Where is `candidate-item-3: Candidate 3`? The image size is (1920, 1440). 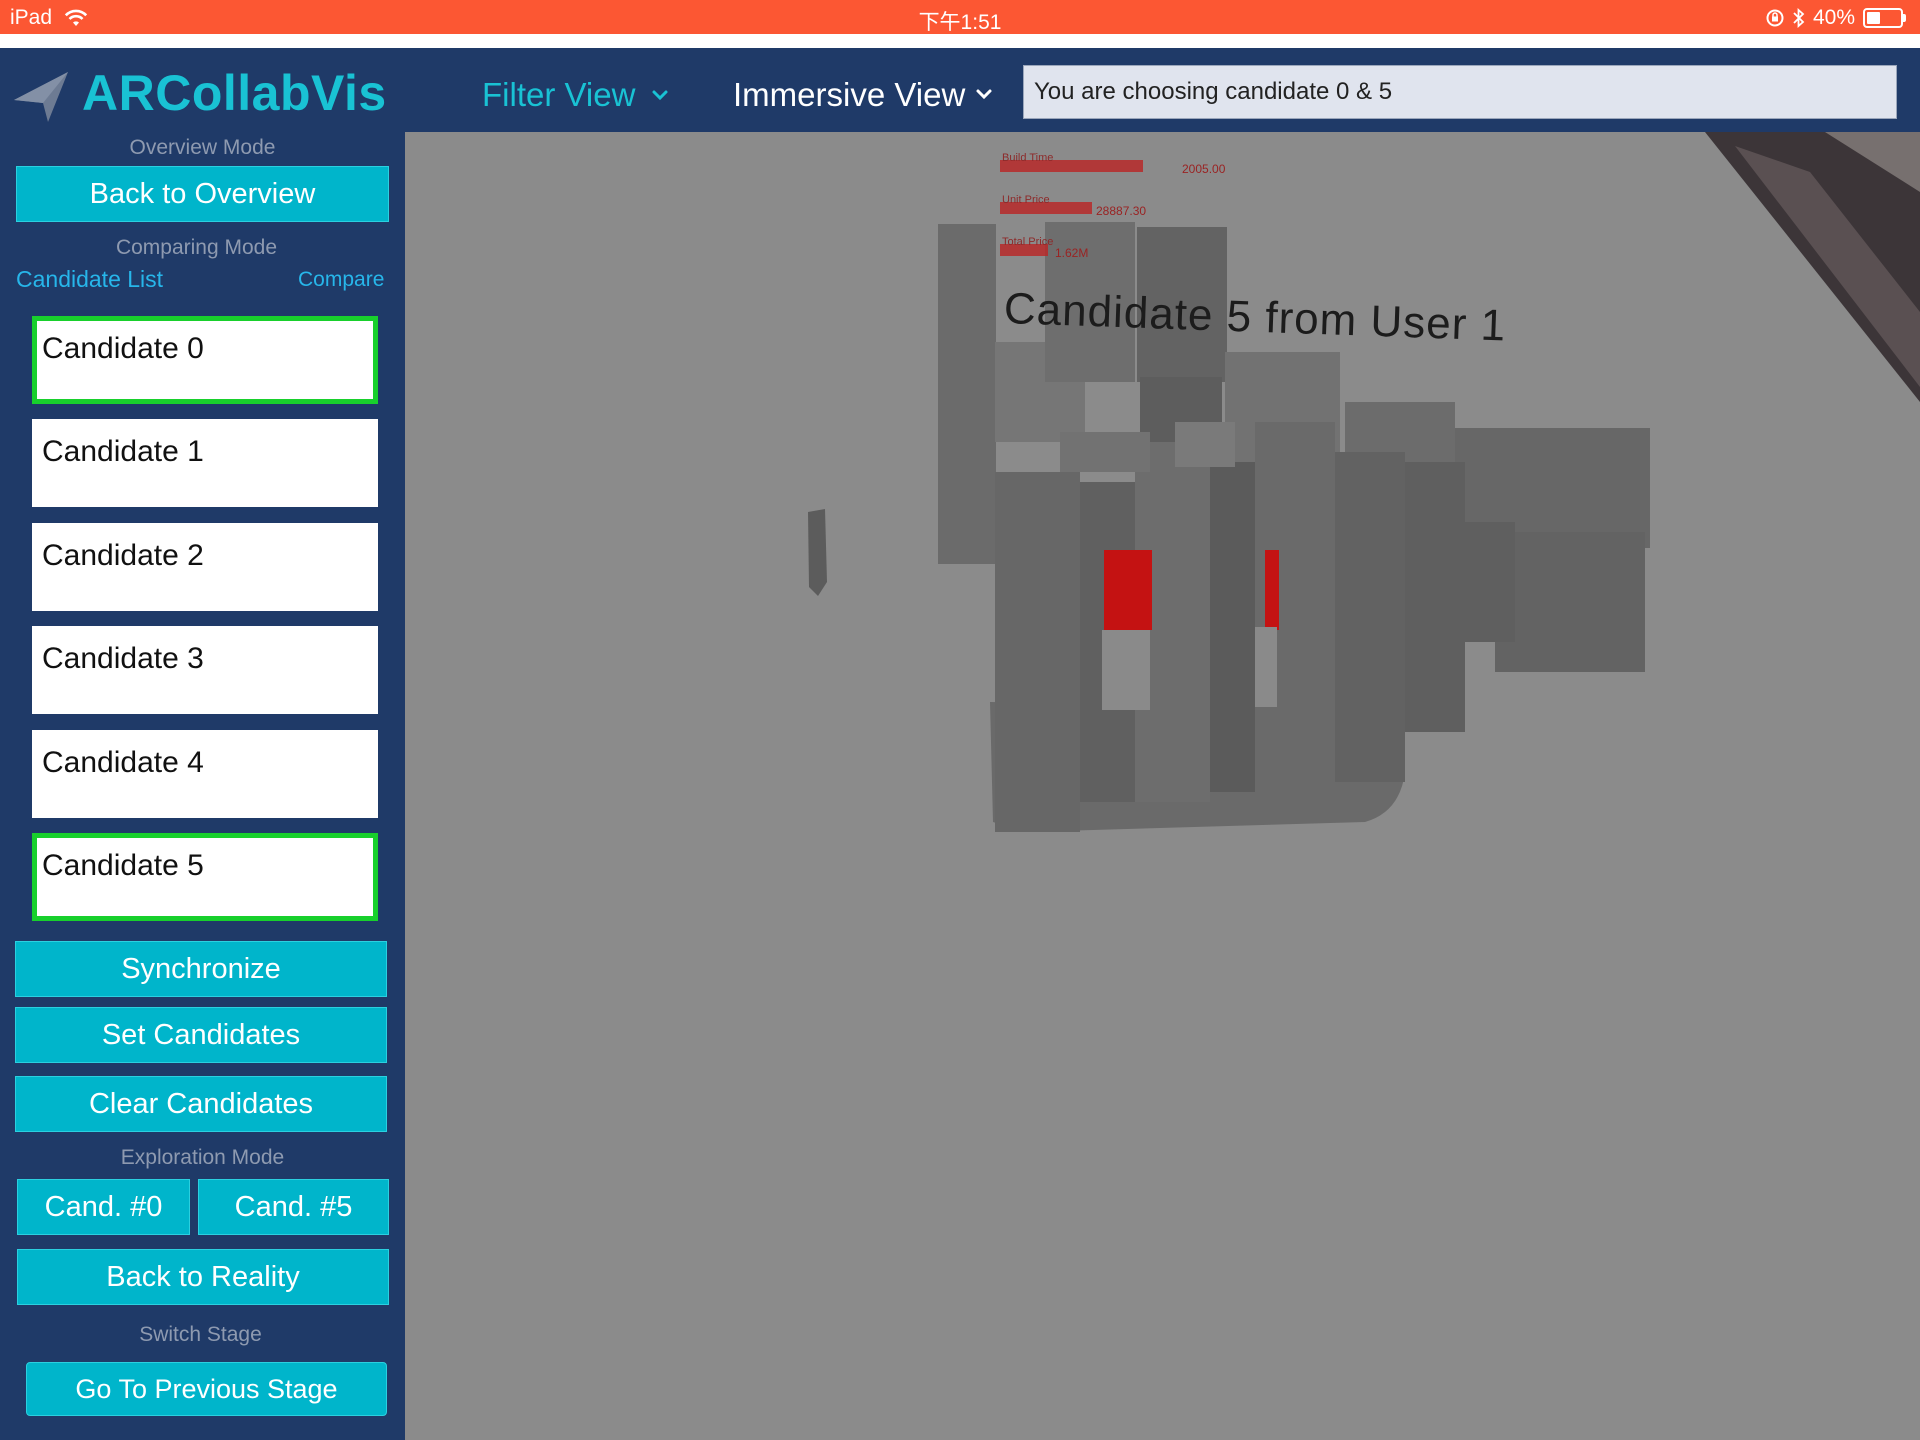 candidate-item-3: Candidate 3 is located at coordinates (205, 670).